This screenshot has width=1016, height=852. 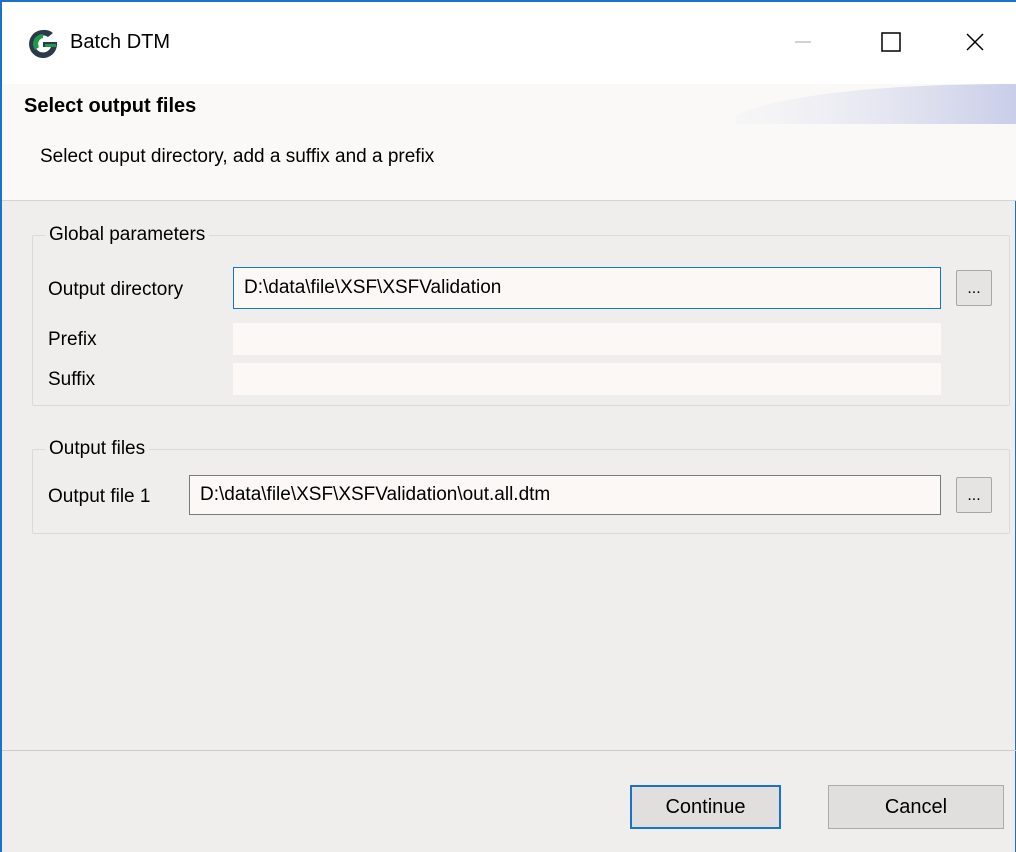 What do you see at coordinates (72, 339) in the screenshot?
I see `prefix-label: Prefix` at bounding box center [72, 339].